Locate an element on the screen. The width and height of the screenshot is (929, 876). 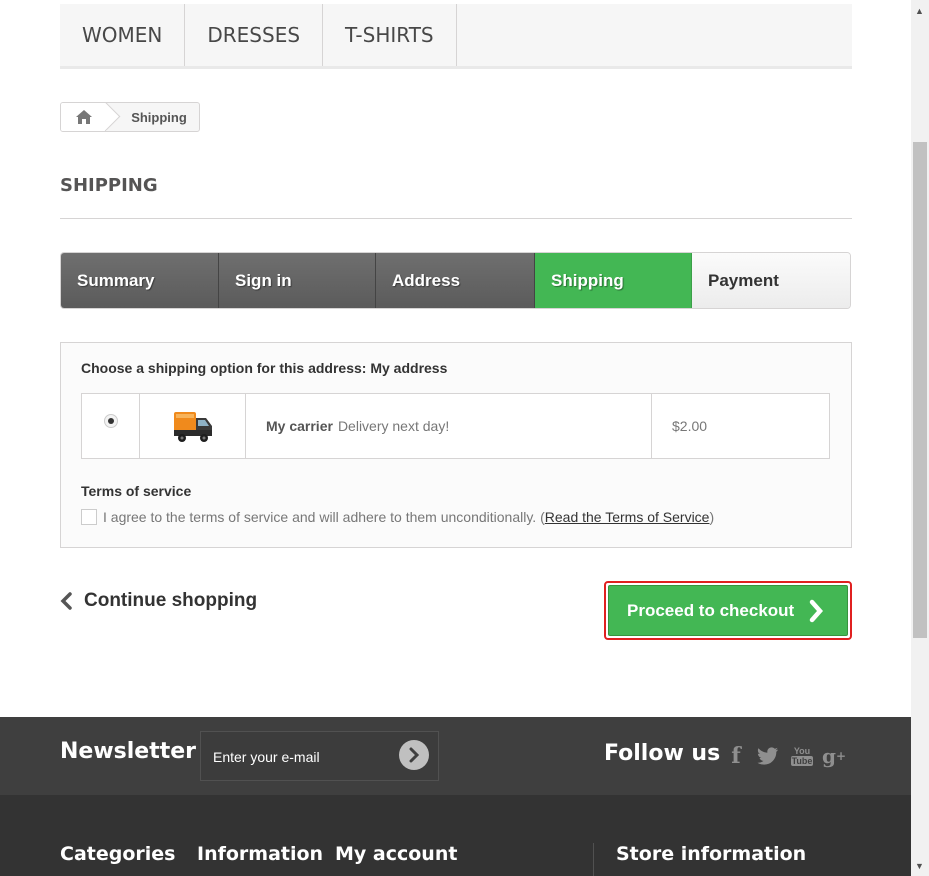
continue-shopping-label: Continue shopping is located at coordinates (171, 600).